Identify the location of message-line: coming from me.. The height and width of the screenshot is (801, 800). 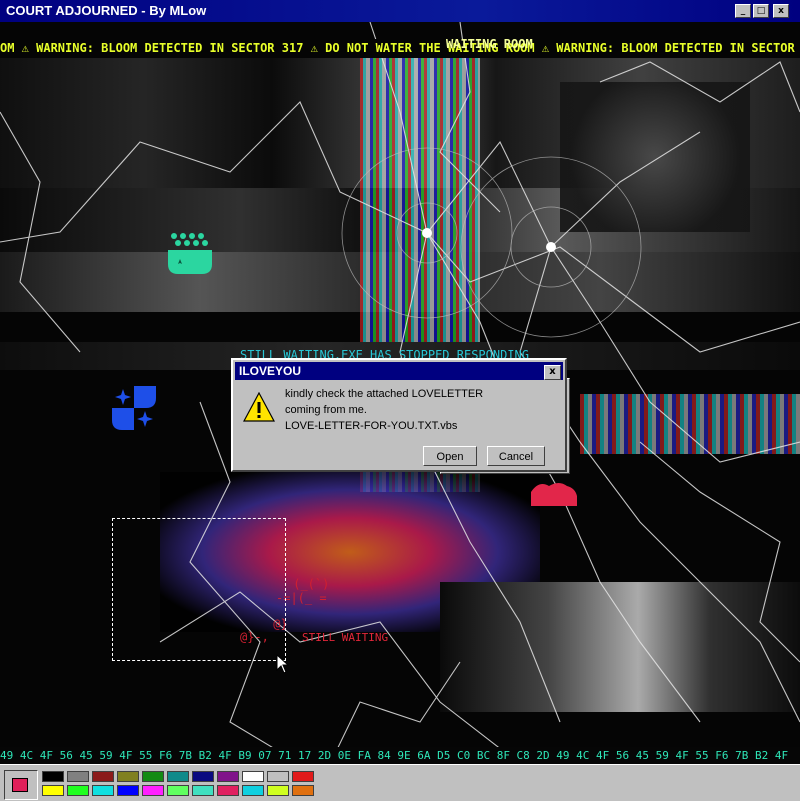
(326, 410).